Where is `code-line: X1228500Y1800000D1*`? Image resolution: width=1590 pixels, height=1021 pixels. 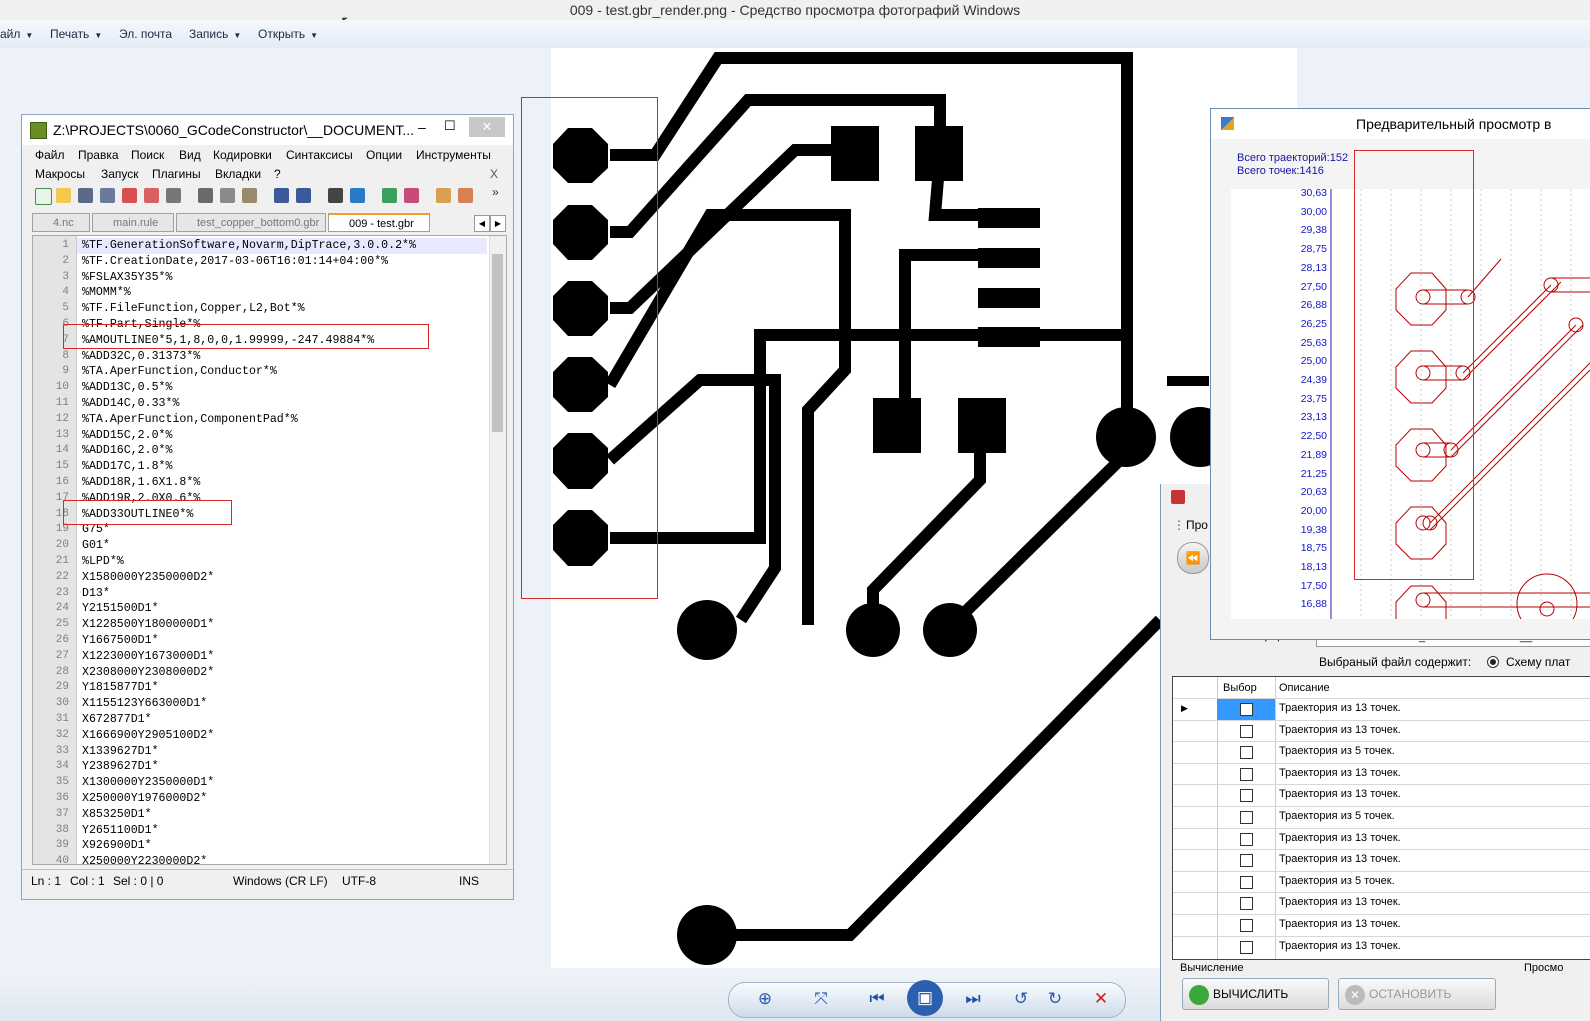 code-line: X1228500Y1800000D1* is located at coordinates (148, 625).